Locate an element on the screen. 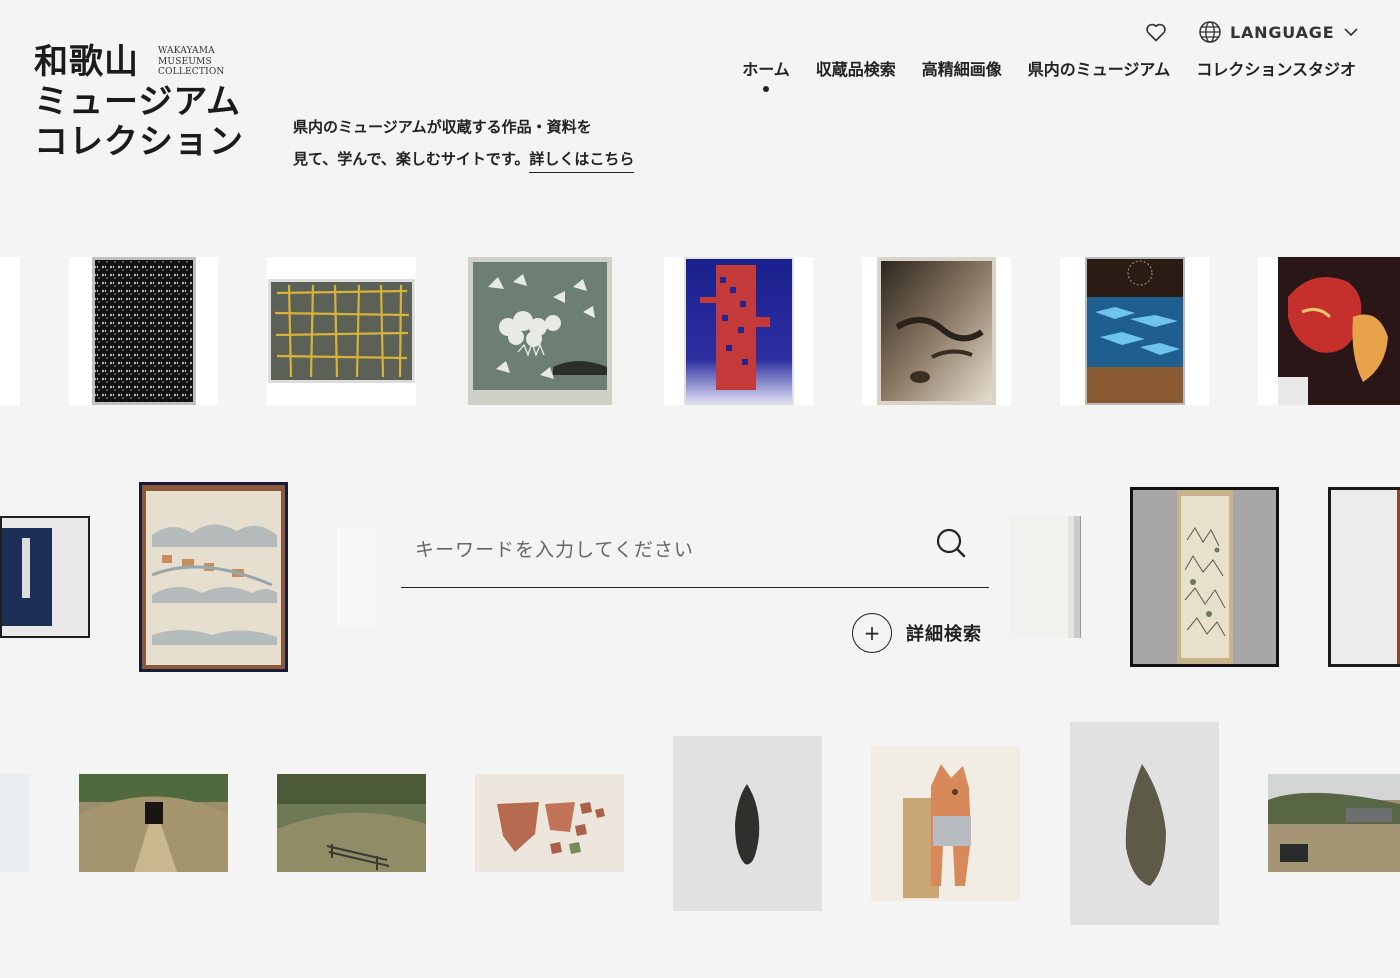  logo-line-3: コレクション is located at coordinates (139, 142).